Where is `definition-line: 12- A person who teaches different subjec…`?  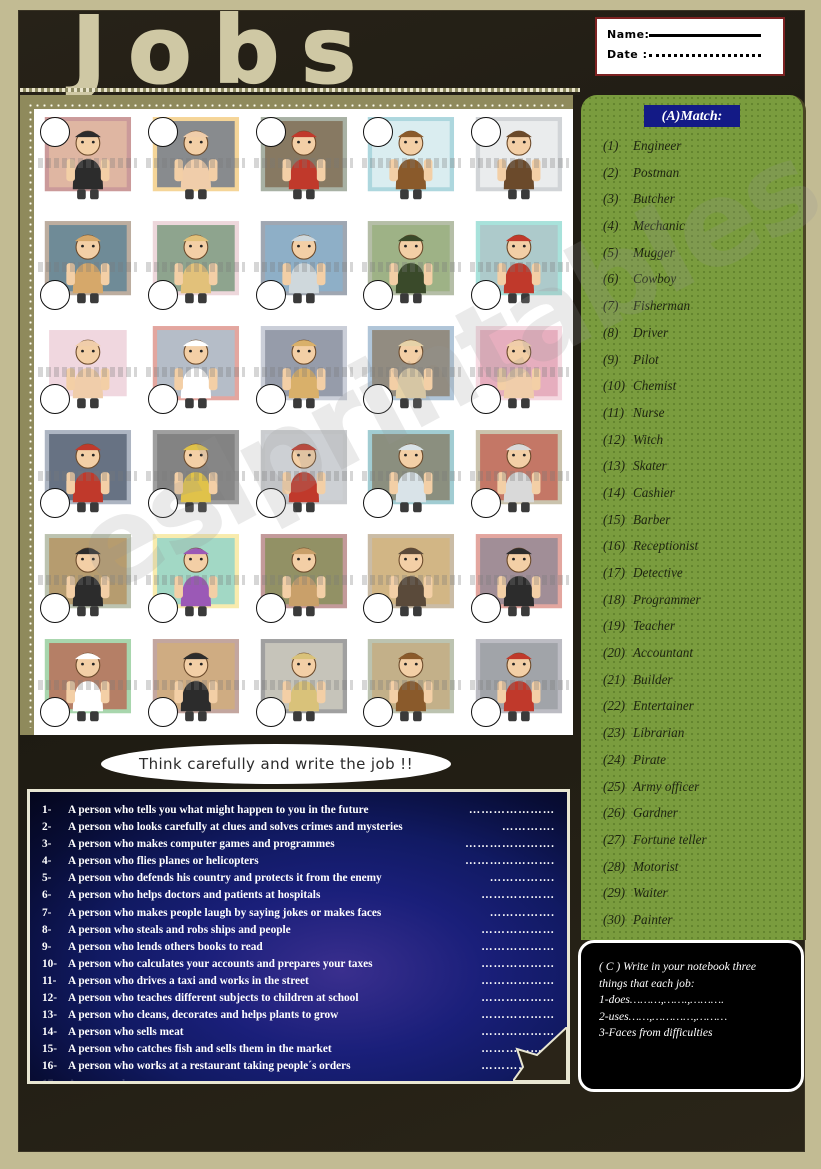
definition-line: 12- A person who teaches different subjec… is located at coordinates (298, 998).